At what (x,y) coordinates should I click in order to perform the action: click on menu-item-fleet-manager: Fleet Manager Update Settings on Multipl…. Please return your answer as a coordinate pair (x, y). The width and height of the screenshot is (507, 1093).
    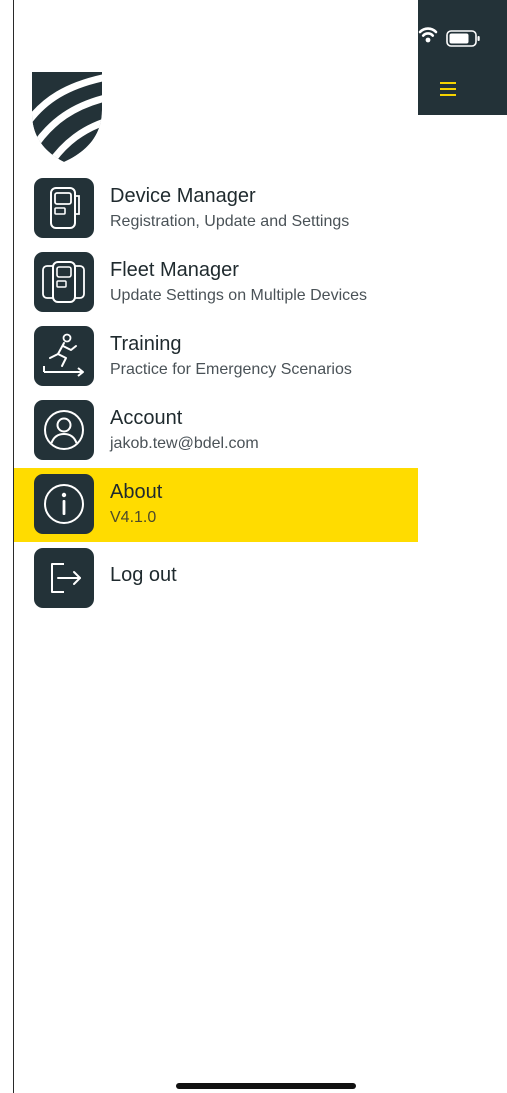
    Looking at the image, I should click on (216, 283).